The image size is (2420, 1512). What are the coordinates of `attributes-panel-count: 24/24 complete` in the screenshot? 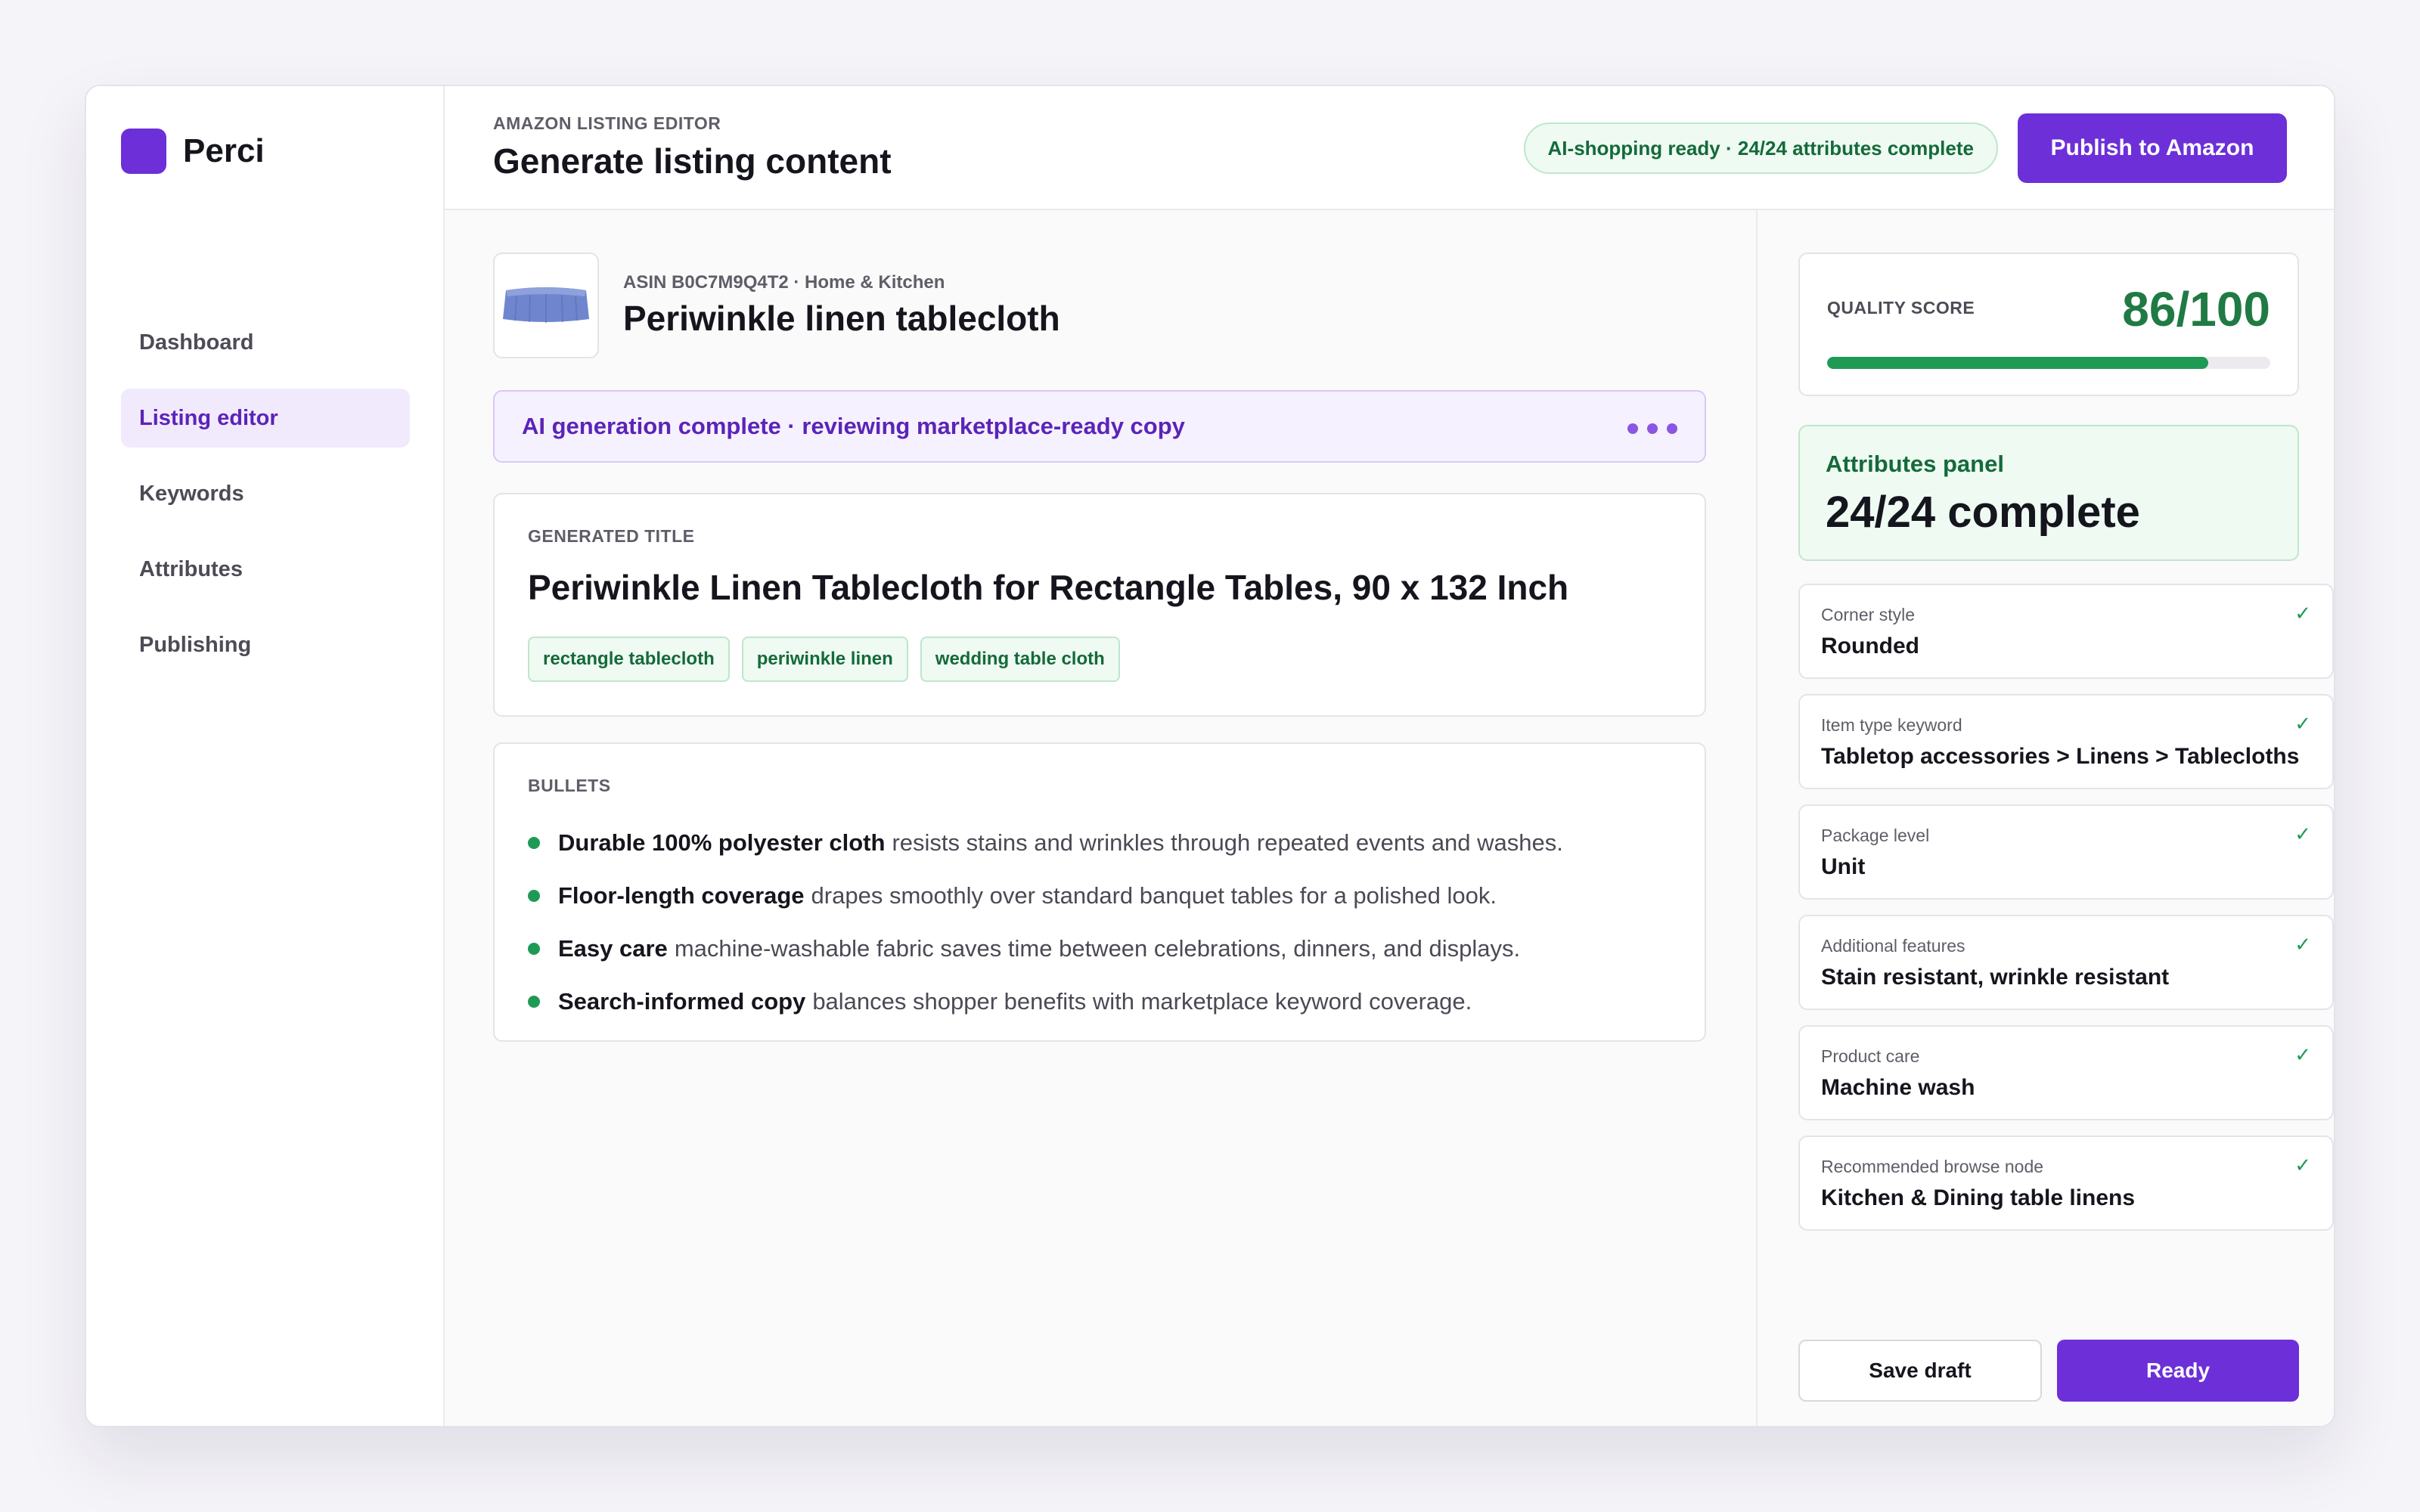 It's located at (1983, 512).